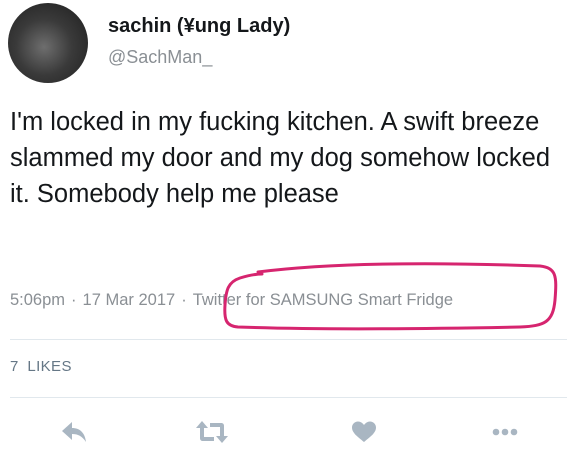 The image size is (567, 454). I want to click on reply-icon, so click(74, 432).